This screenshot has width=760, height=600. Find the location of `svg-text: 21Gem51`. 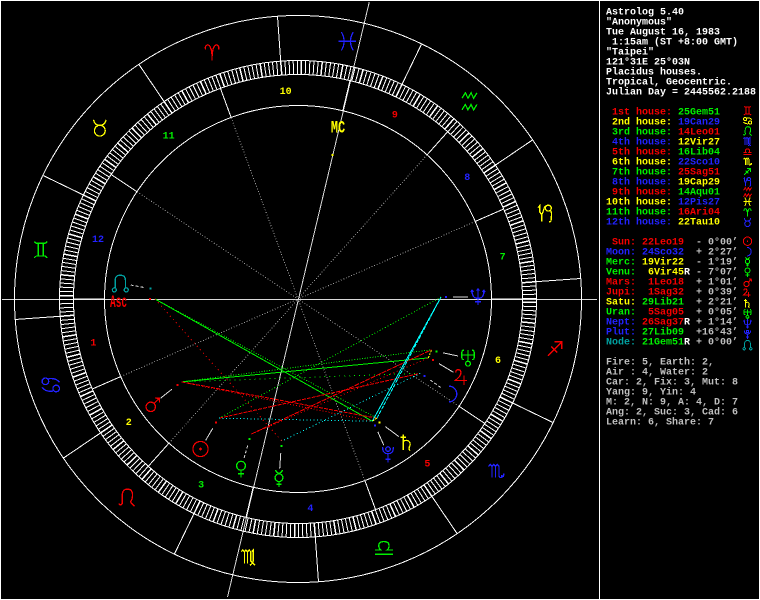

svg-text: 21Gem51 is located at coordinates (663, 343).